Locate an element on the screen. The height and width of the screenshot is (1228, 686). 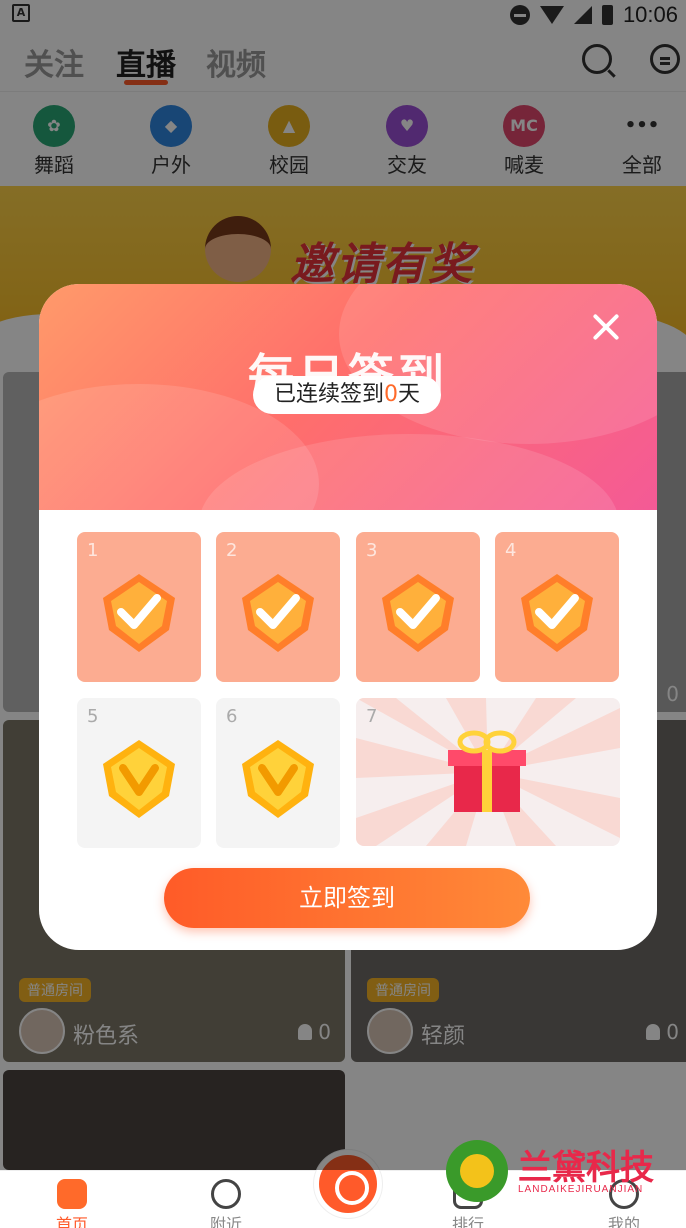
nav-nearby: 附近 is located at coordinates (226, 1203).